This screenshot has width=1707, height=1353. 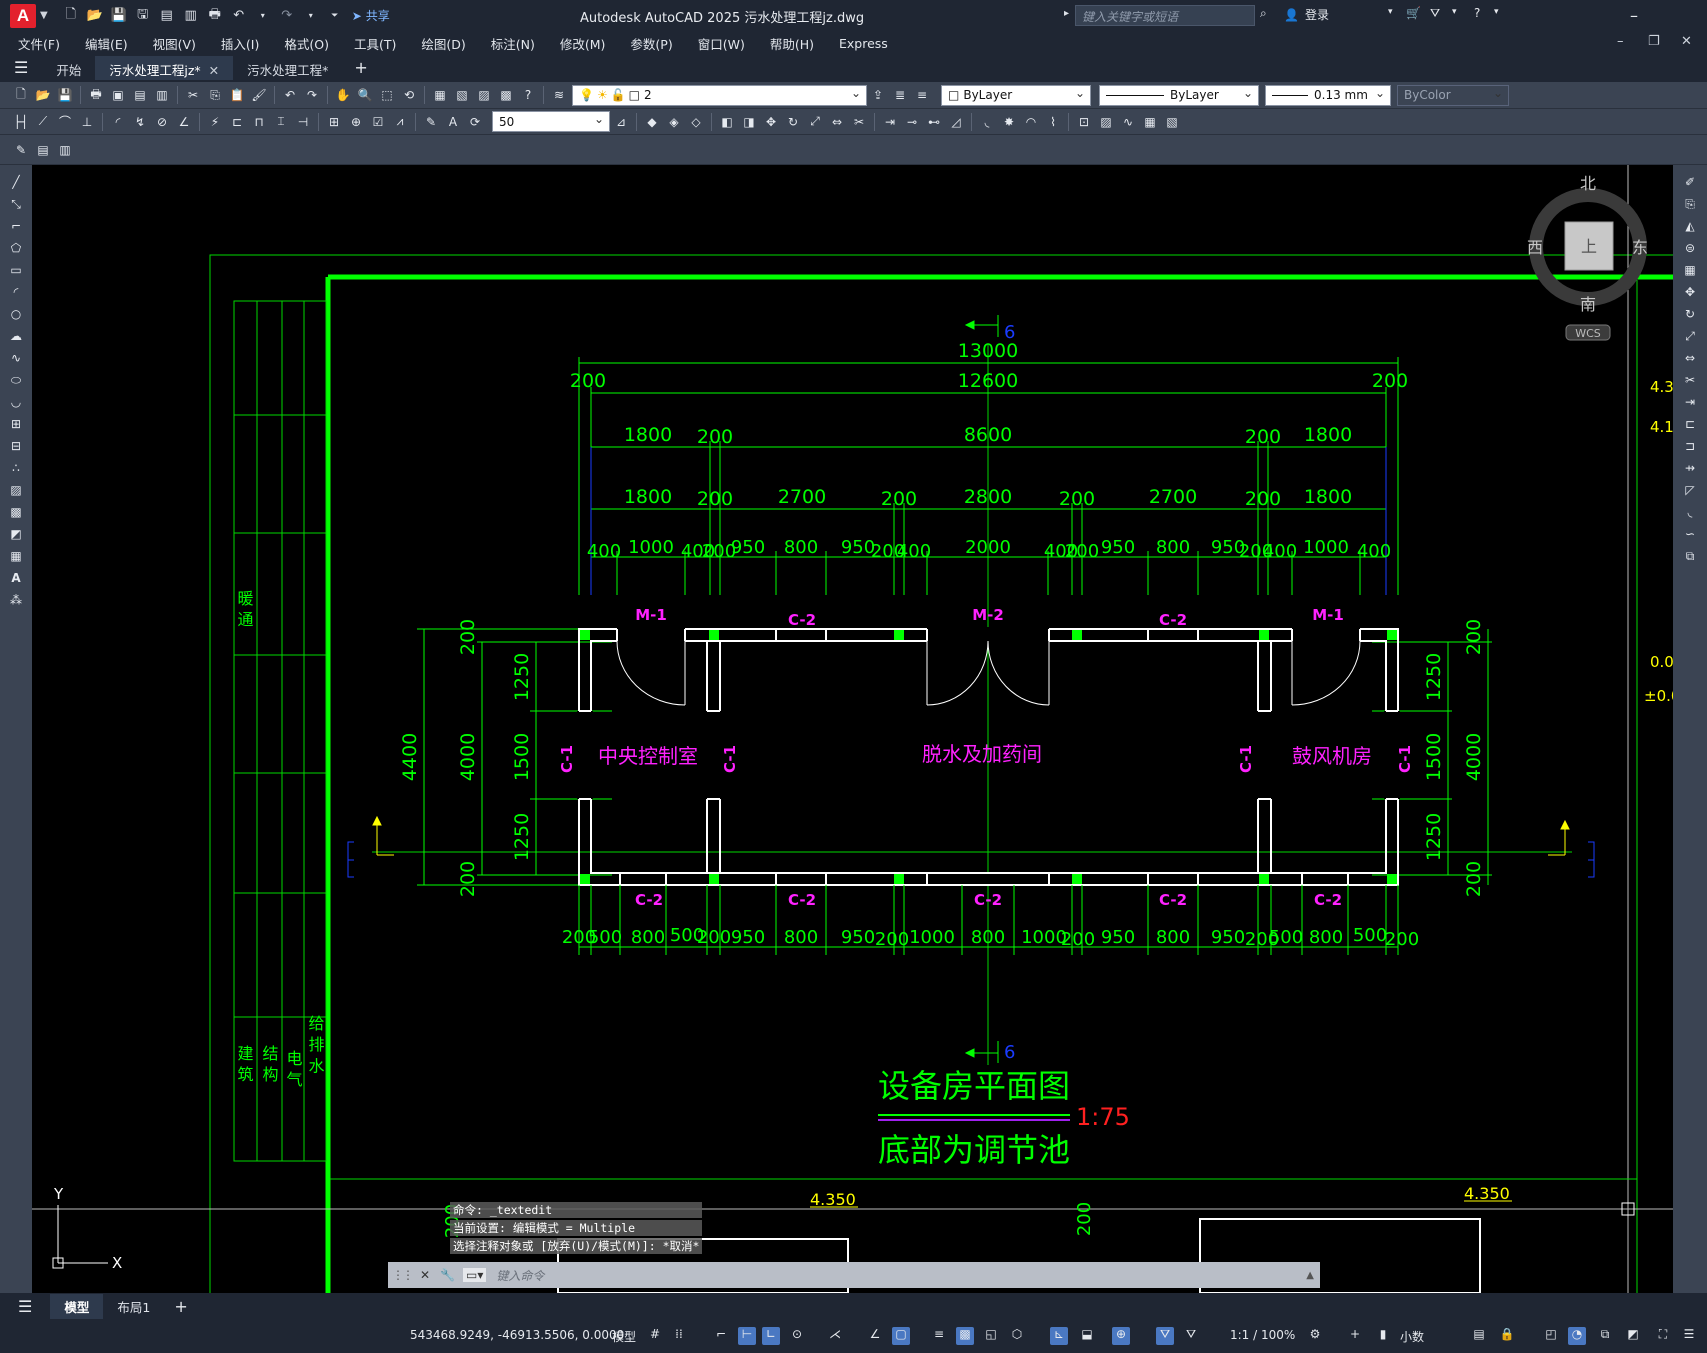 What do you see at coordinates (1507, 1336) in the screenshot?
I see `lock-ui-icon: 🔒` at bounding box center [1507, 1336].